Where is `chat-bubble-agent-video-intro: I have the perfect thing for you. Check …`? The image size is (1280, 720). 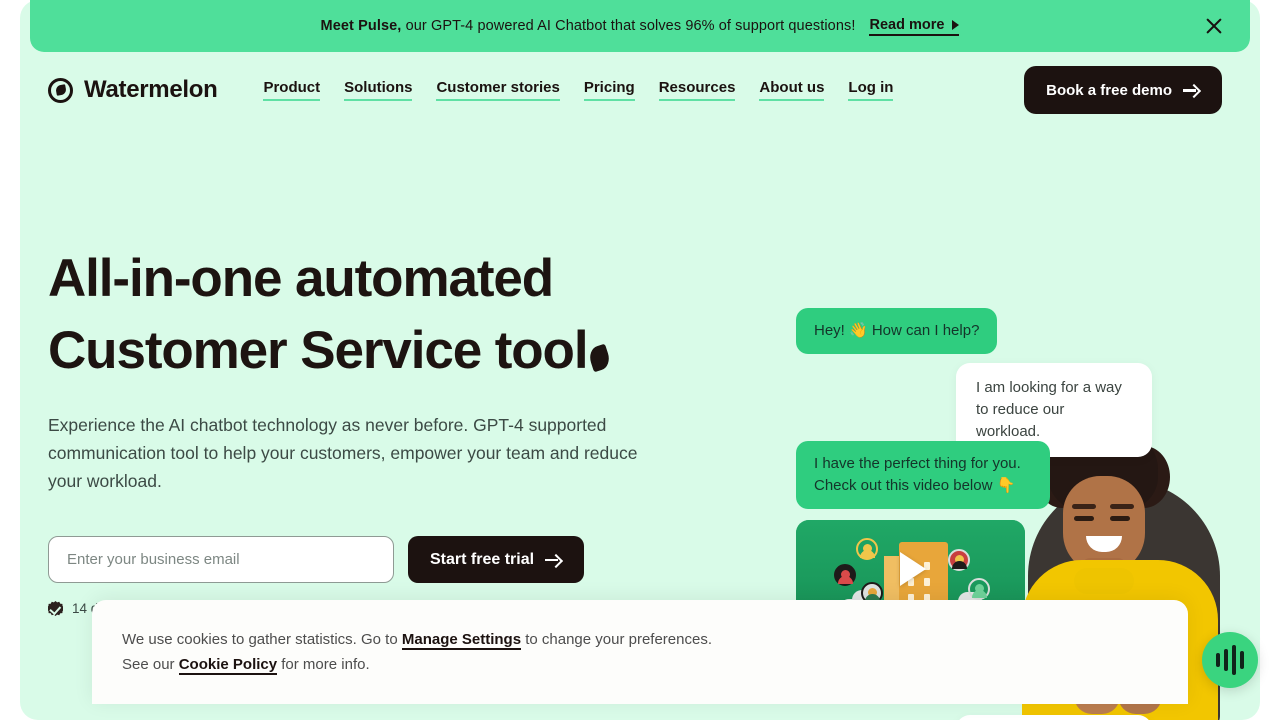
chat-bubble-agent-video-intro: I have the perfect thing for you. Check … is located at coordinates (923, 475).